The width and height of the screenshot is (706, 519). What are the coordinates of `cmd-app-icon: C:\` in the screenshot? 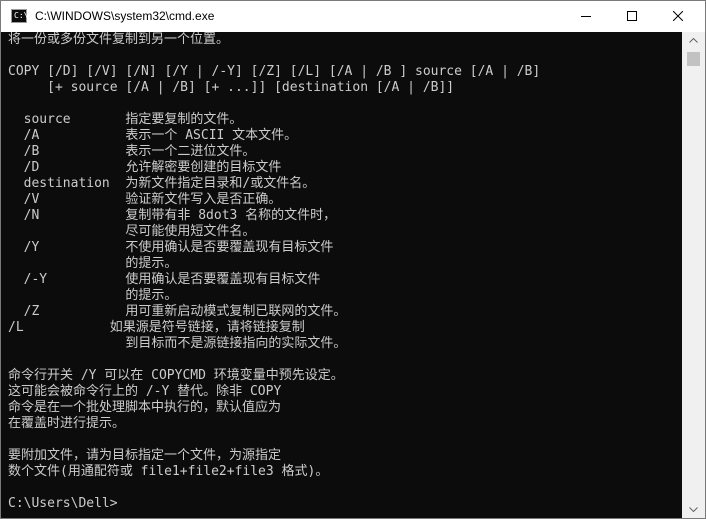 It's located at (20, 16).